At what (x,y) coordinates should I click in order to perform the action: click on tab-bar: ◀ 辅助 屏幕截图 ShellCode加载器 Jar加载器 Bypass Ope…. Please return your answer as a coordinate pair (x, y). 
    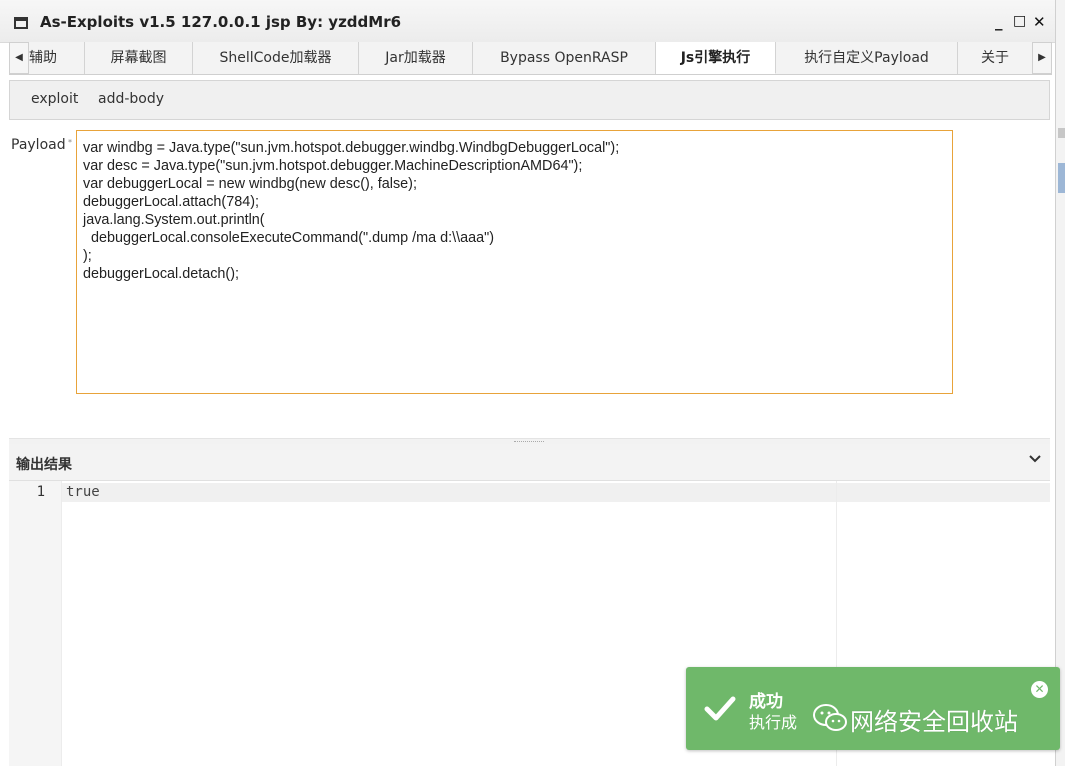
    Looking at the image, I should click on (530, 58).